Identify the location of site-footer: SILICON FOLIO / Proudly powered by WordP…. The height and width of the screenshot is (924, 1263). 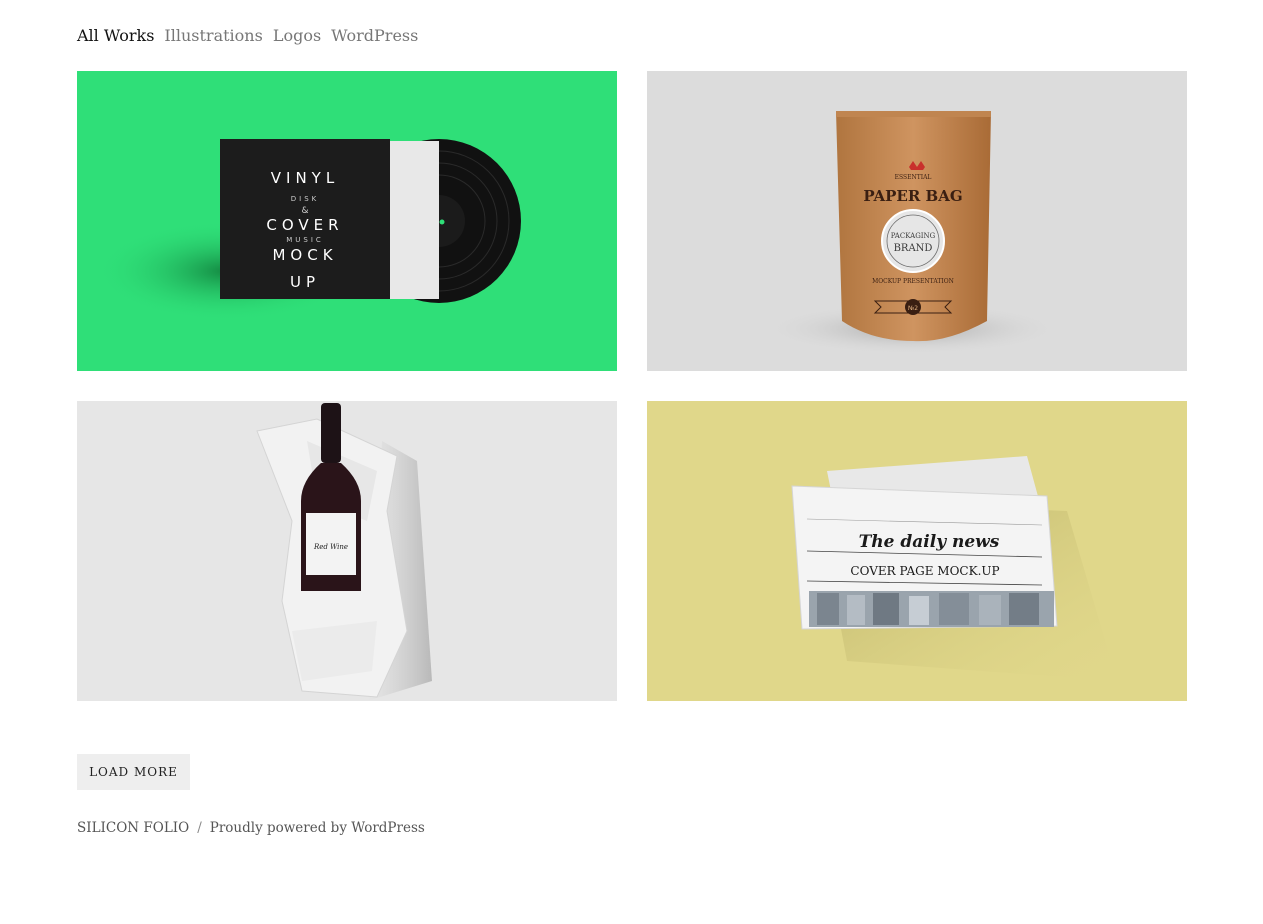
(251, 828).